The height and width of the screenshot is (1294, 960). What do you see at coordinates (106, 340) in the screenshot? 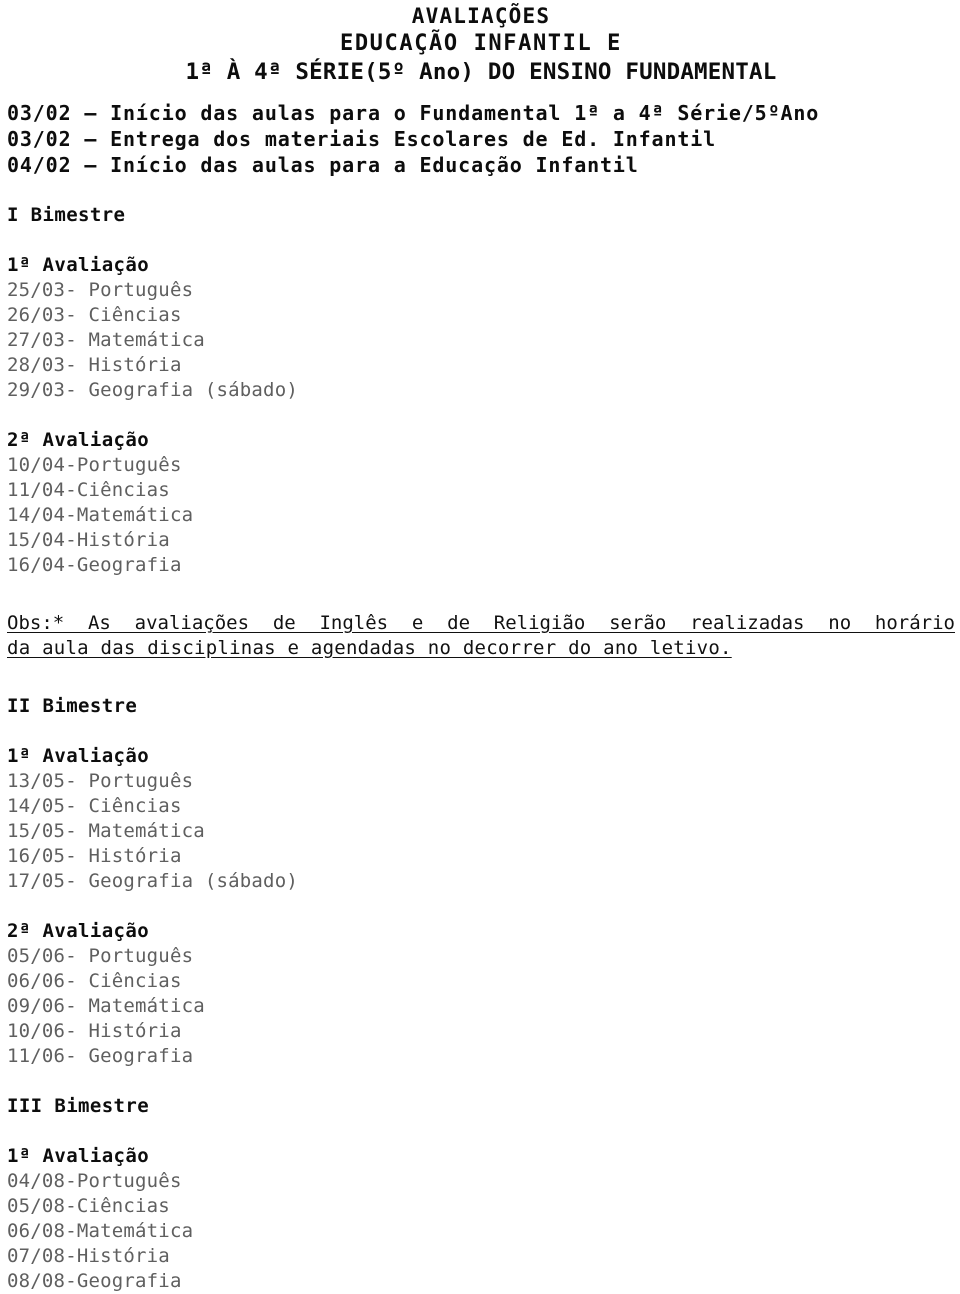
I see `exam-date-item: 27/03- Matemática` at bounding box center [106, 340].